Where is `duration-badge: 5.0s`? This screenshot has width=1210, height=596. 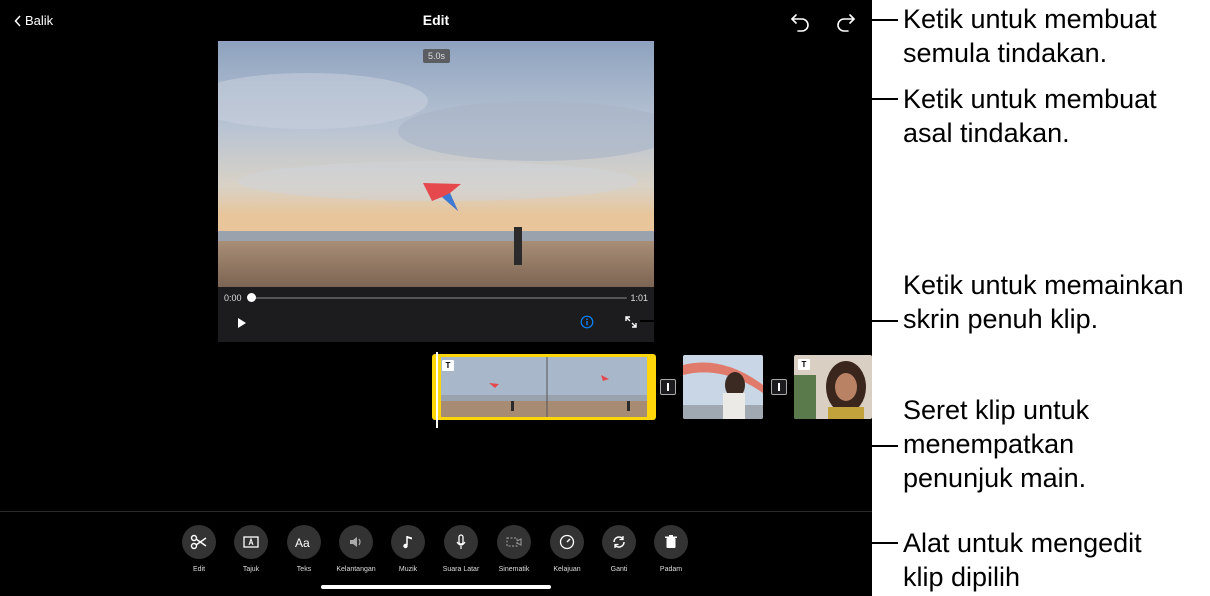 duration-badge: 5.0s is located at coordinates (437, 56).